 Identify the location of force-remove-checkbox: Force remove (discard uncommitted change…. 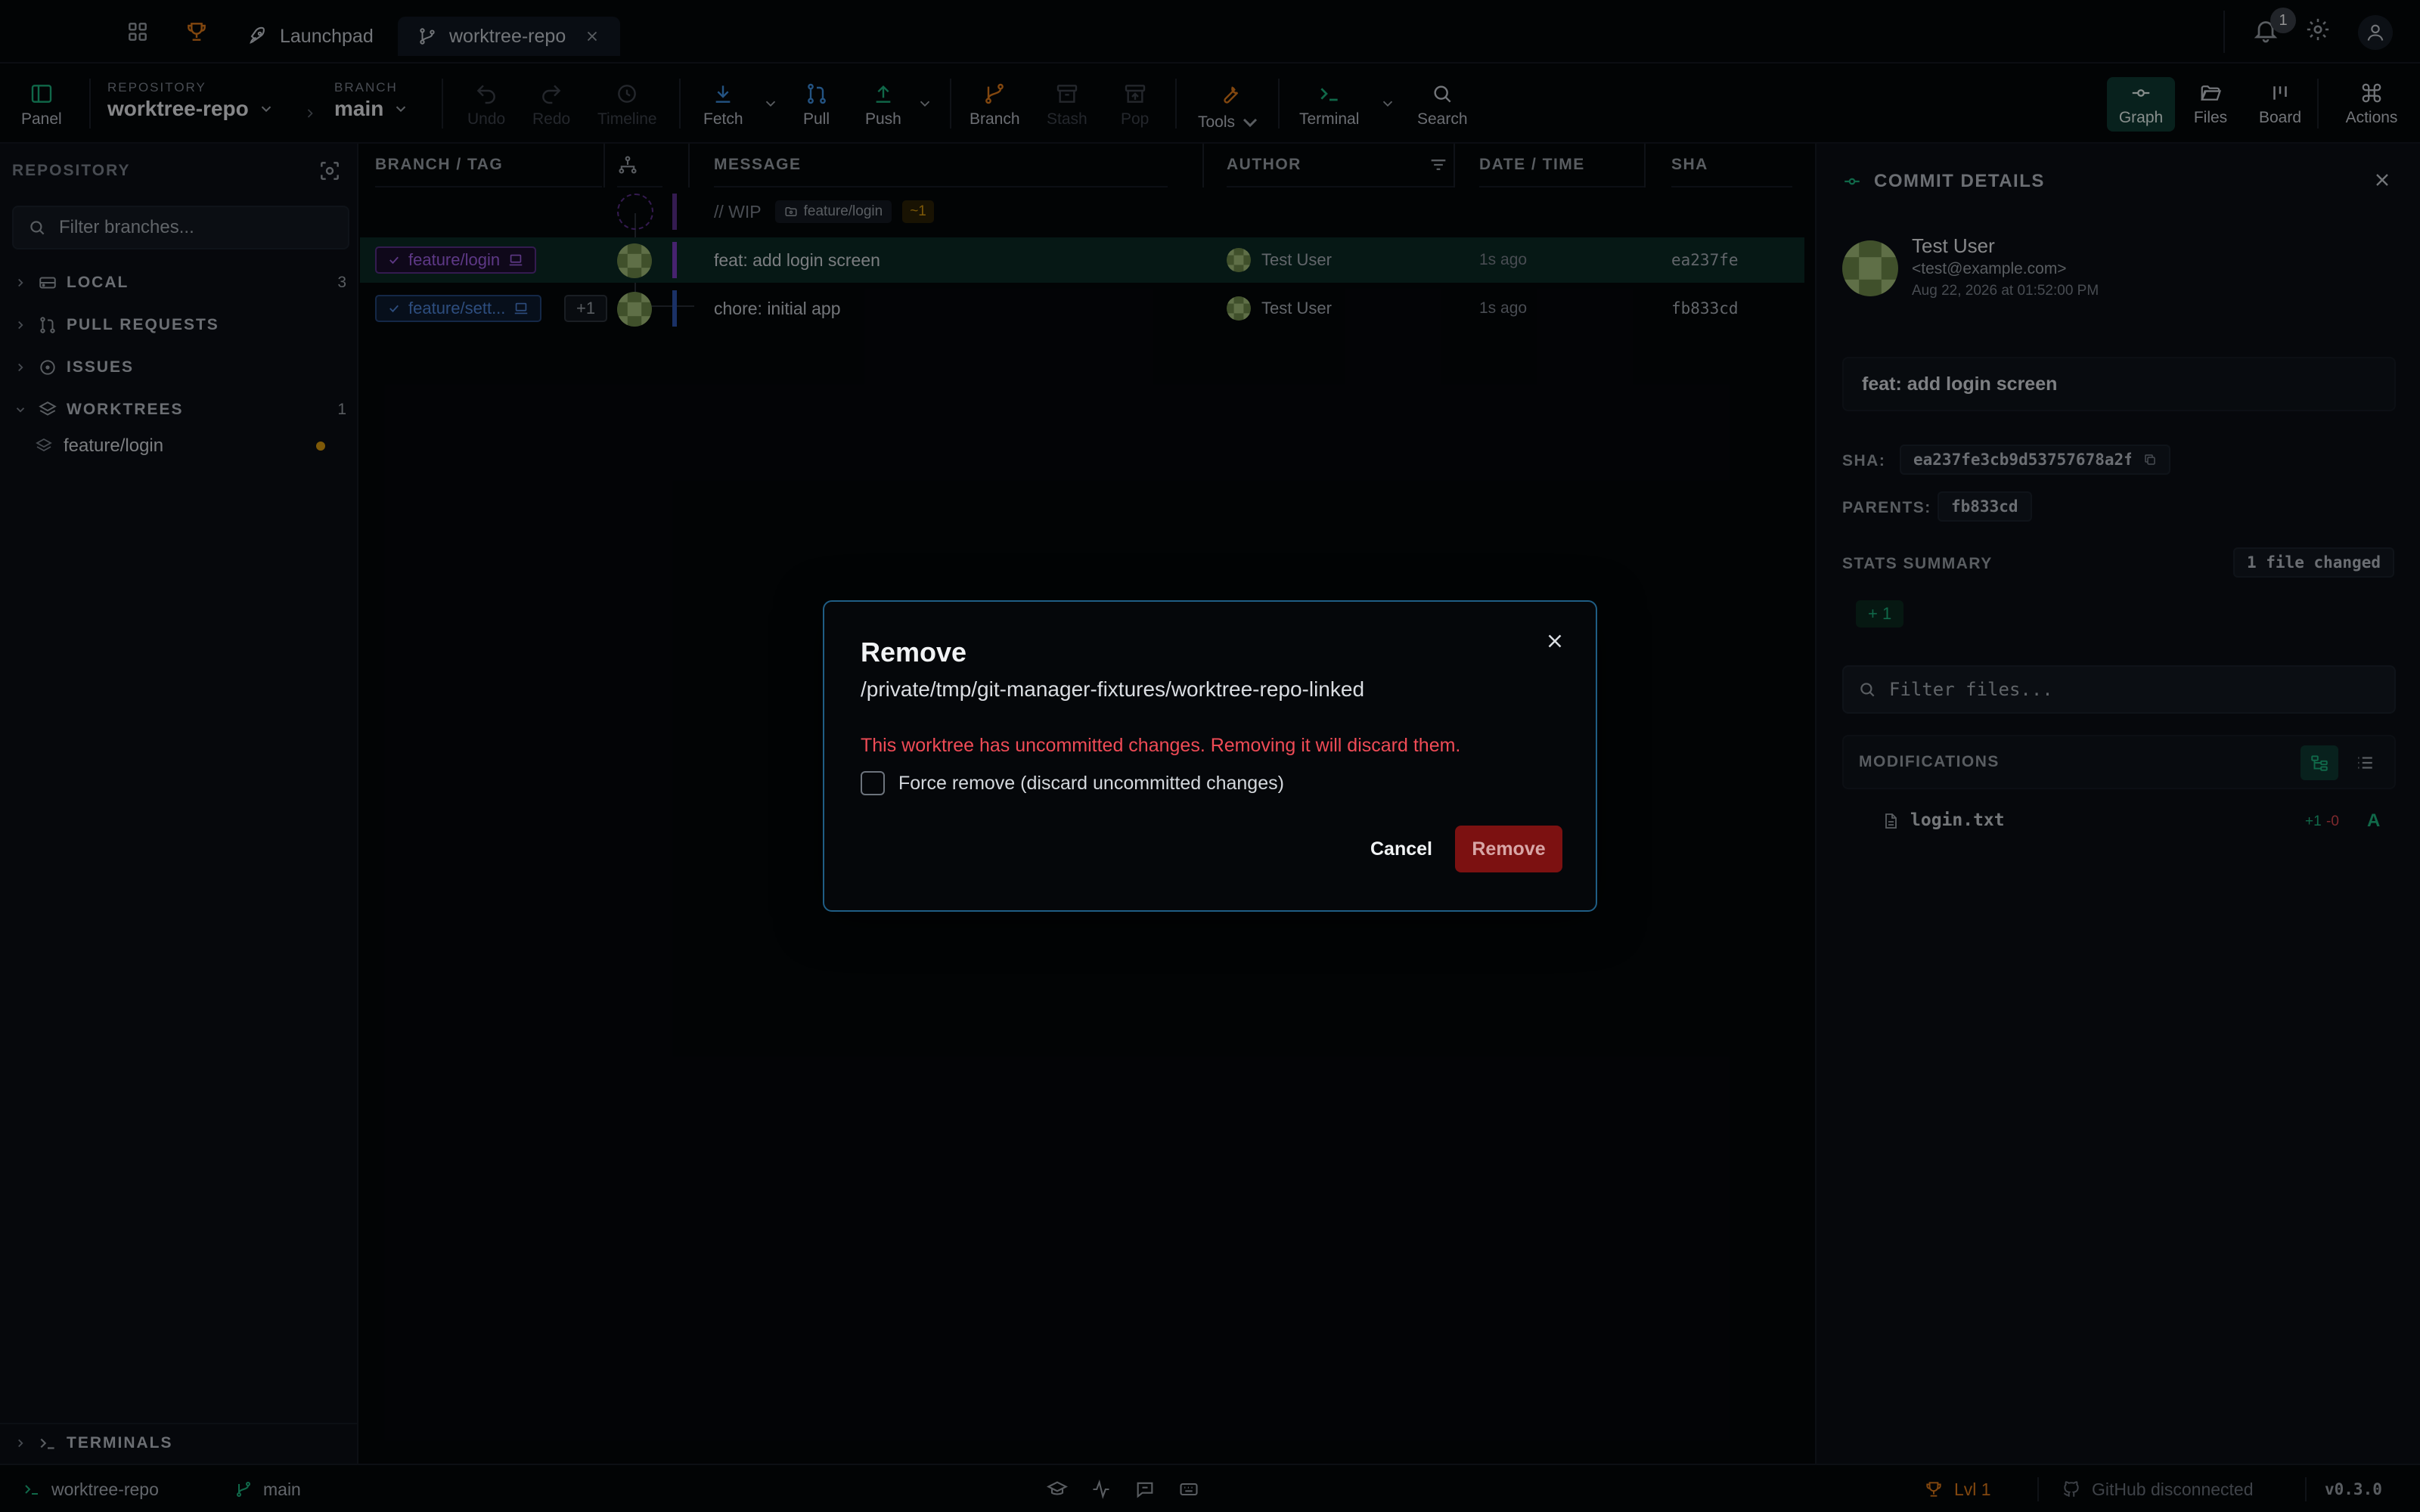
(1072, 783).